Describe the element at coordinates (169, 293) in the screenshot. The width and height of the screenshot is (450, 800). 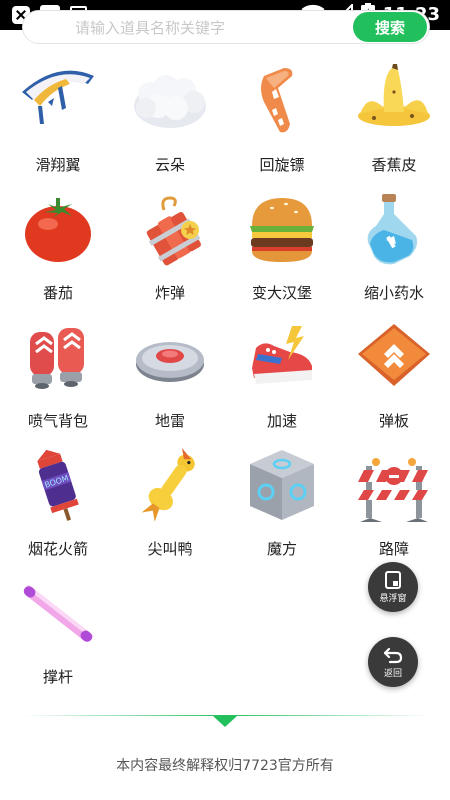
I see `item-label: 炸弹` at that location.